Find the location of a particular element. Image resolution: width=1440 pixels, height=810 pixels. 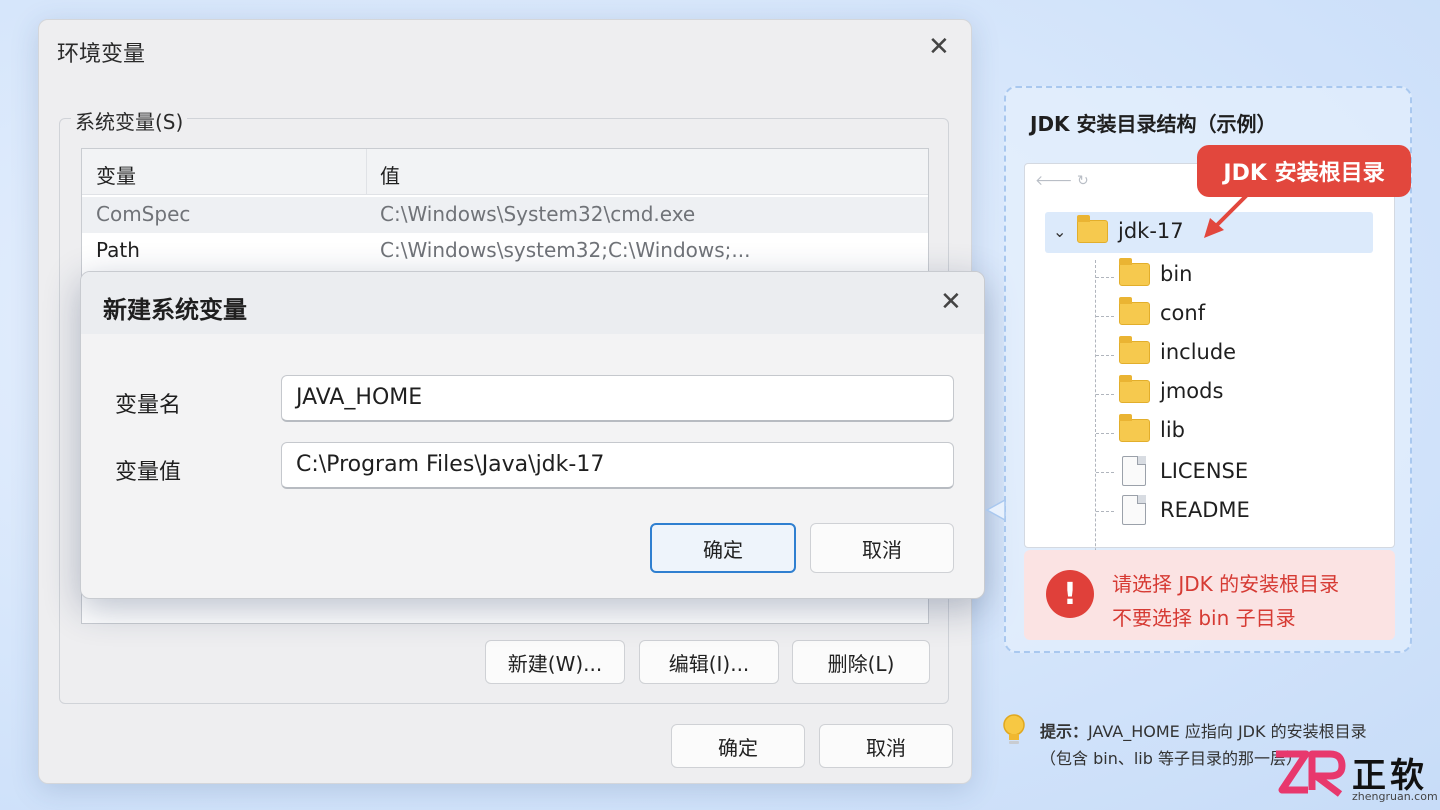

window-title: 环境变量 is located at coordinates (101, 54).